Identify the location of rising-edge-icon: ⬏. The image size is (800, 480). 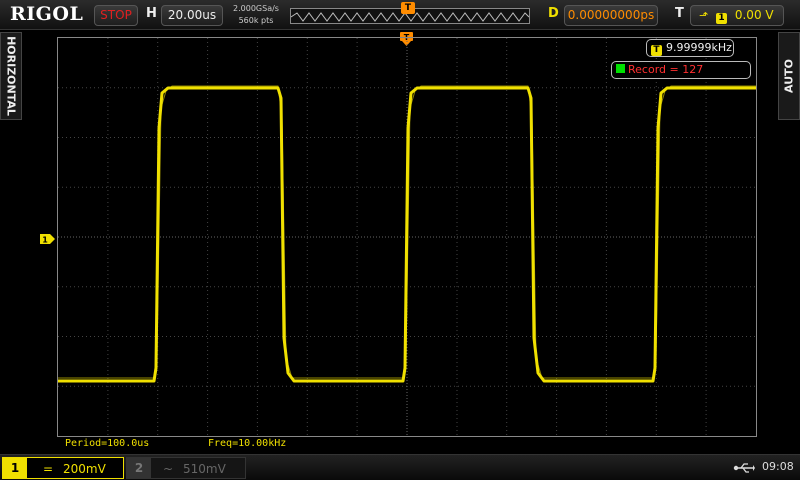
(704, 15).